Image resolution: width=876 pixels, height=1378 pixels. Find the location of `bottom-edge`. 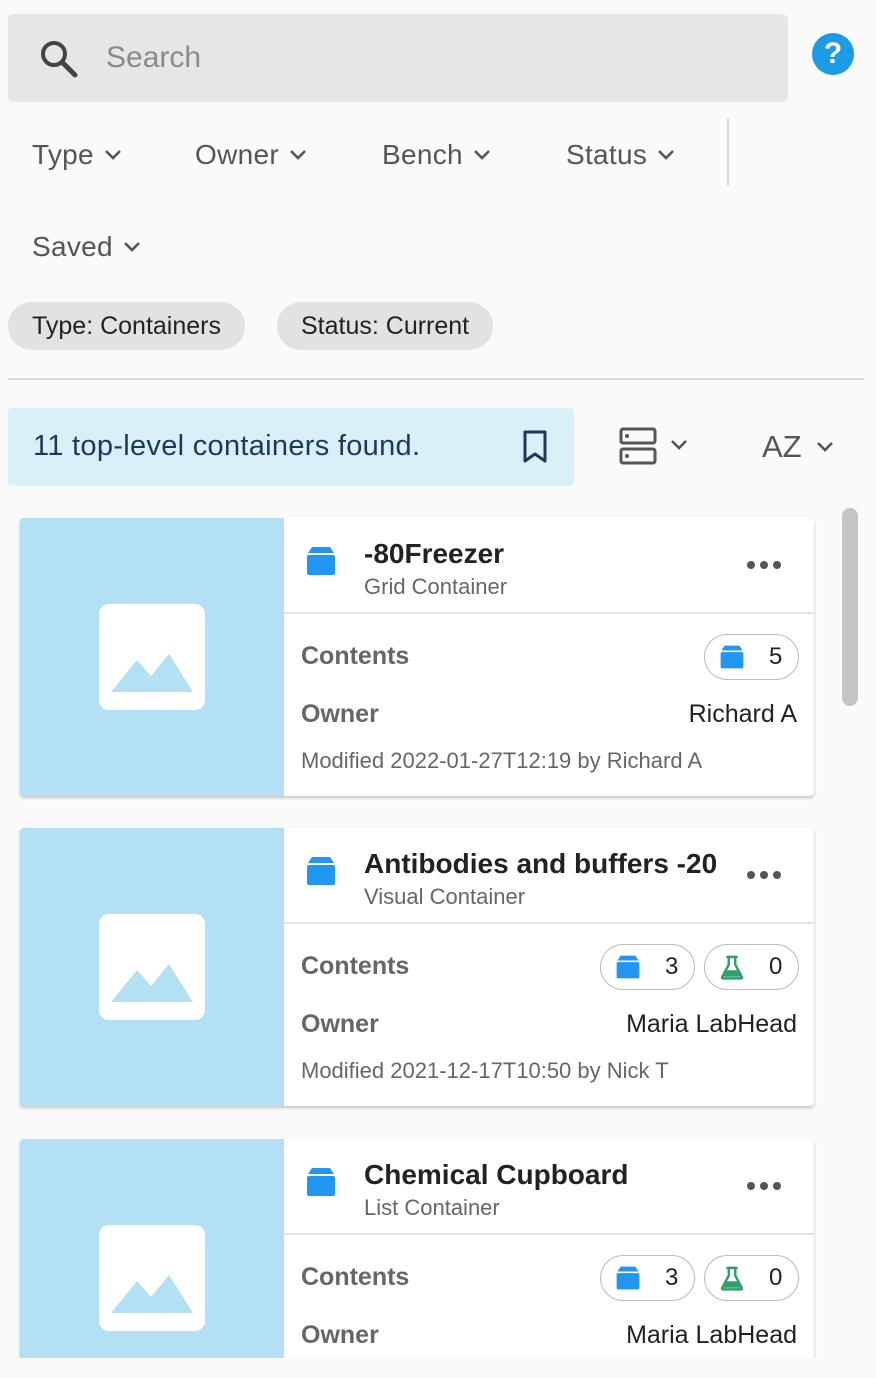

bottom-edge is located at coordinates (438, 1368).